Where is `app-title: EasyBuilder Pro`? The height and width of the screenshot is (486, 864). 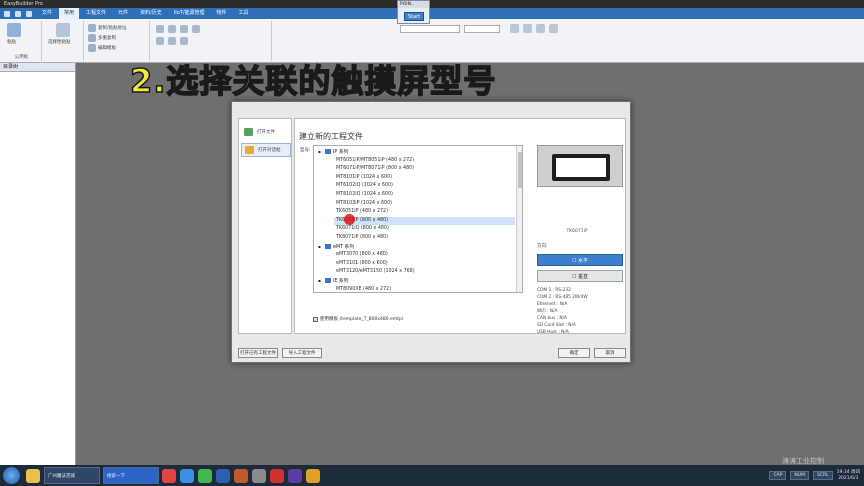
app-title: EasyBuilder Pro is located at coordinates (23, 4).